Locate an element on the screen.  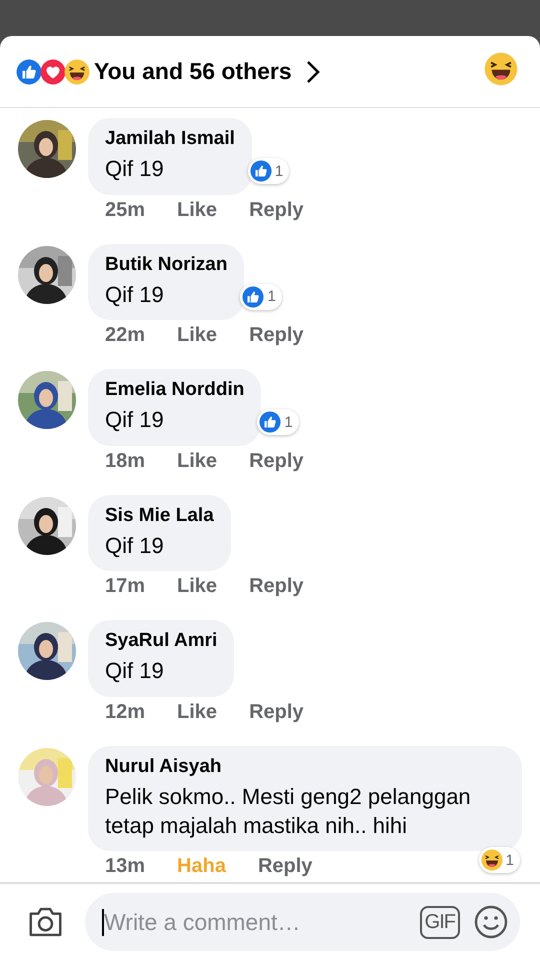
camera-icon is located at coordinates (45, 922).